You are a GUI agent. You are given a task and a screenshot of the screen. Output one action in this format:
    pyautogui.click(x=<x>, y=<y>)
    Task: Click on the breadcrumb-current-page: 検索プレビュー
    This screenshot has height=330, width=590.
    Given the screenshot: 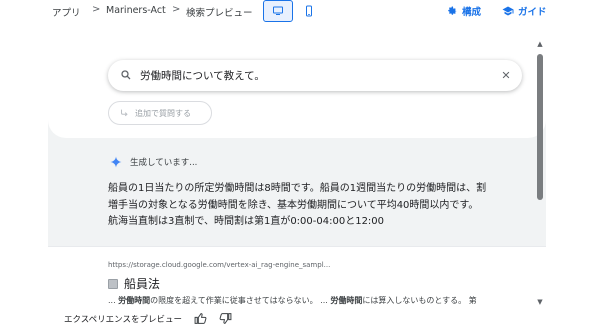 What is the action you would take?
    pyautogui.click(x=219, y=13)
    